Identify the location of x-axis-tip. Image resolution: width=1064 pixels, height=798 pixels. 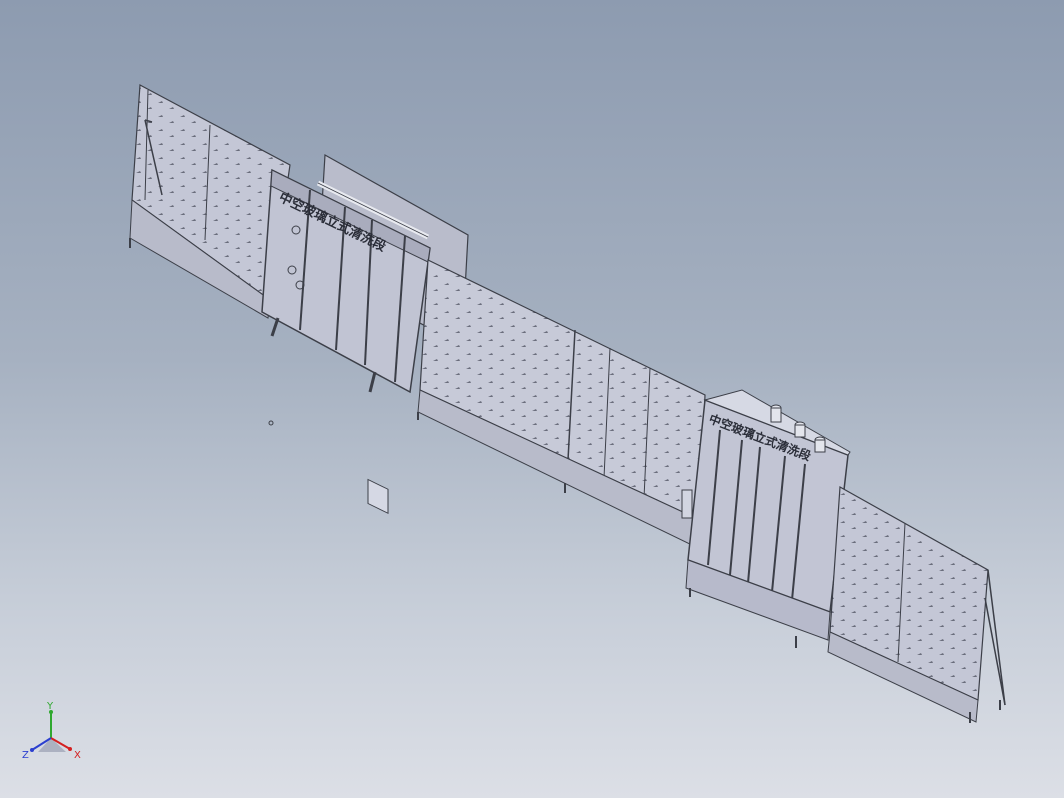
(70, 749).